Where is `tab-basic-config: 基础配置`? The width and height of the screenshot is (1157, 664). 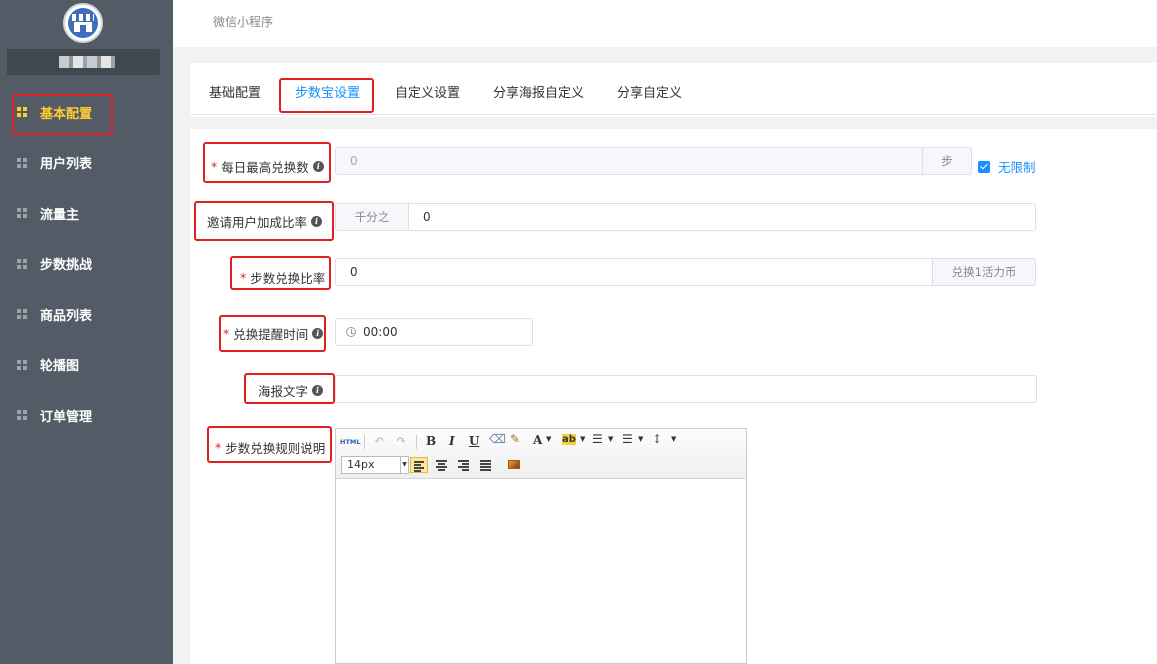 tab-basic-config: 基础配置 is located at coordinates (235, 91).